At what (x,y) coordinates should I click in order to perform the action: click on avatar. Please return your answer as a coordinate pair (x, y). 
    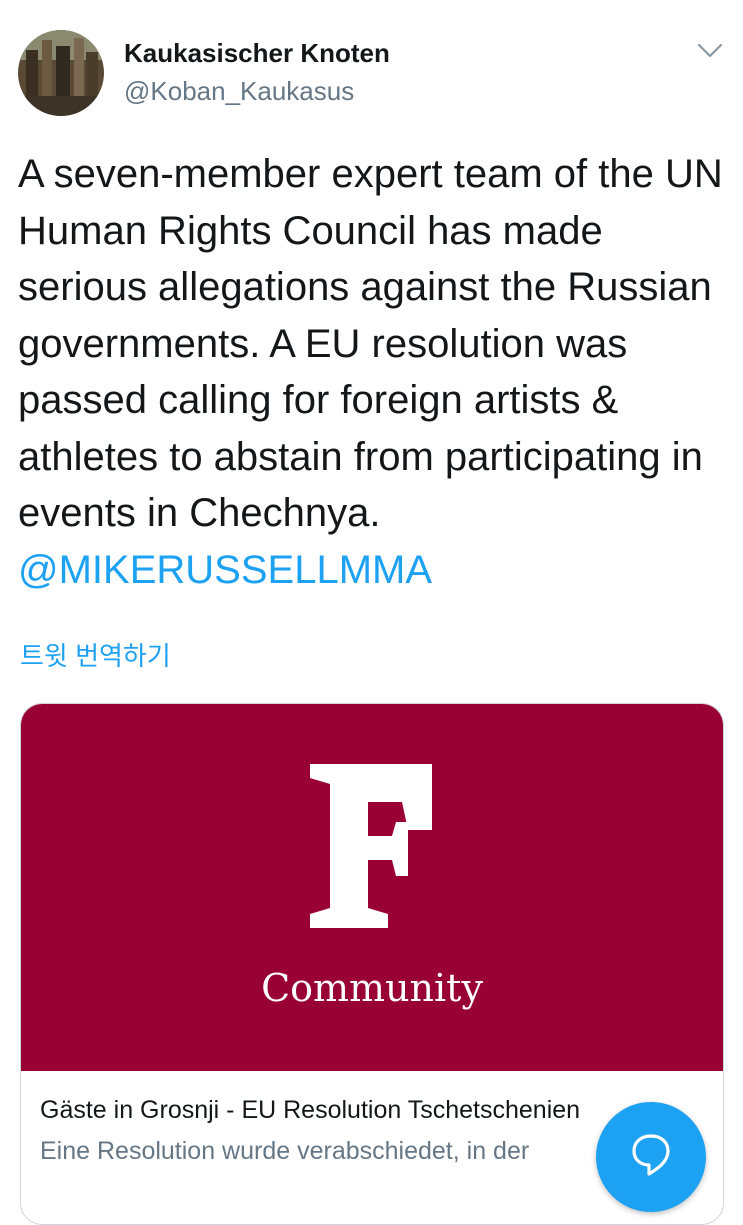
    Looking at the image, I should click on (61, 73).